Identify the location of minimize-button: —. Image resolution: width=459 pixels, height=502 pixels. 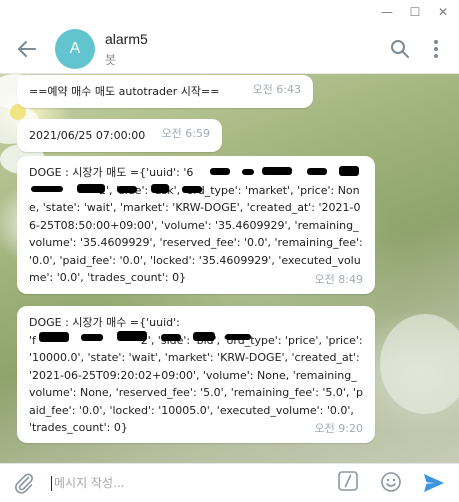
(387, 12).